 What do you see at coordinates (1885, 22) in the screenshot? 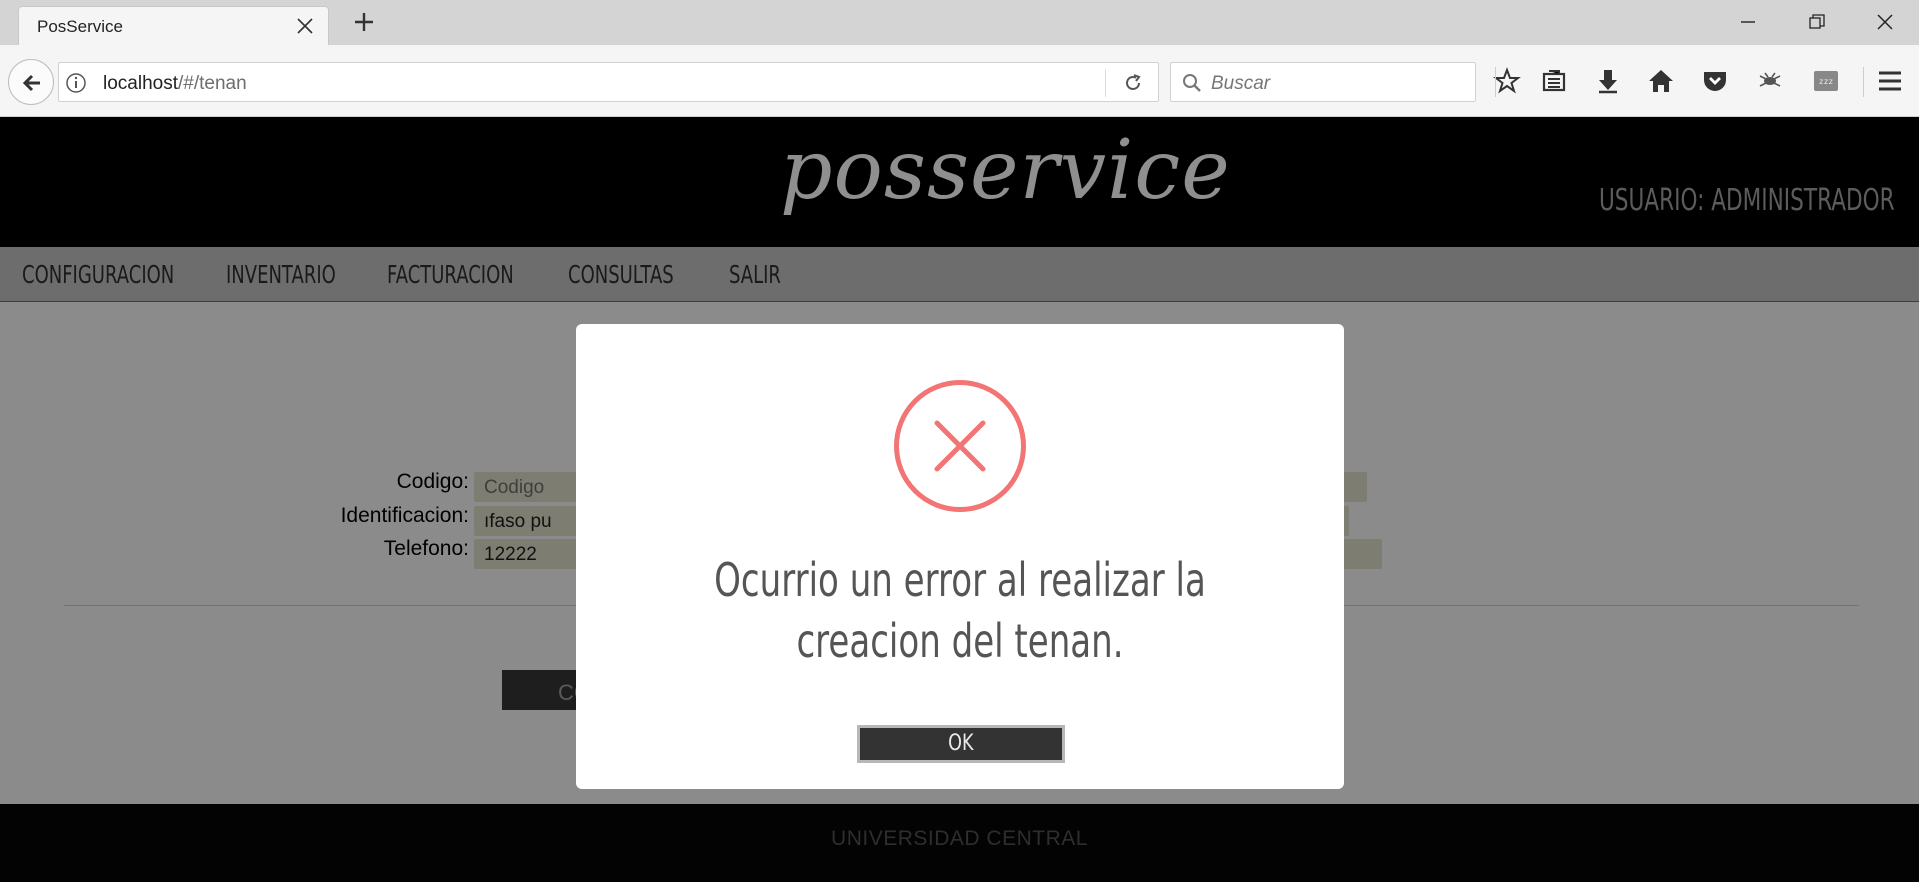
I see `window-close-icon` at bounding box center [1885, 22].